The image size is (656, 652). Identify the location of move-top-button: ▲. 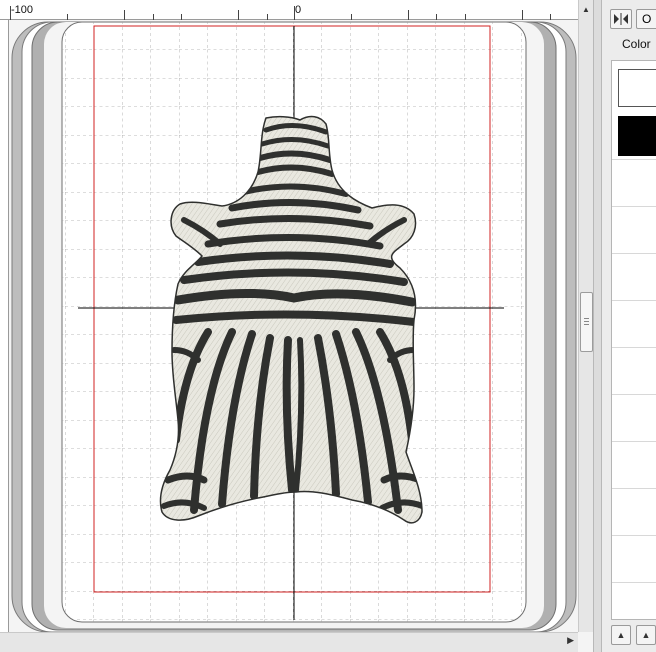
(646, 635).